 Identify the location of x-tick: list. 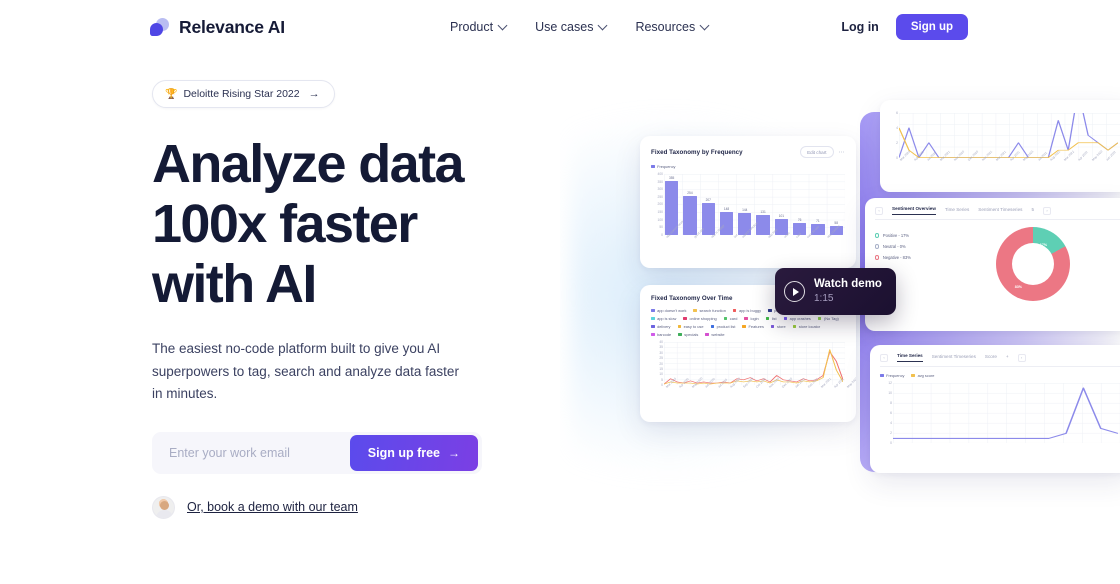
(735, 236).